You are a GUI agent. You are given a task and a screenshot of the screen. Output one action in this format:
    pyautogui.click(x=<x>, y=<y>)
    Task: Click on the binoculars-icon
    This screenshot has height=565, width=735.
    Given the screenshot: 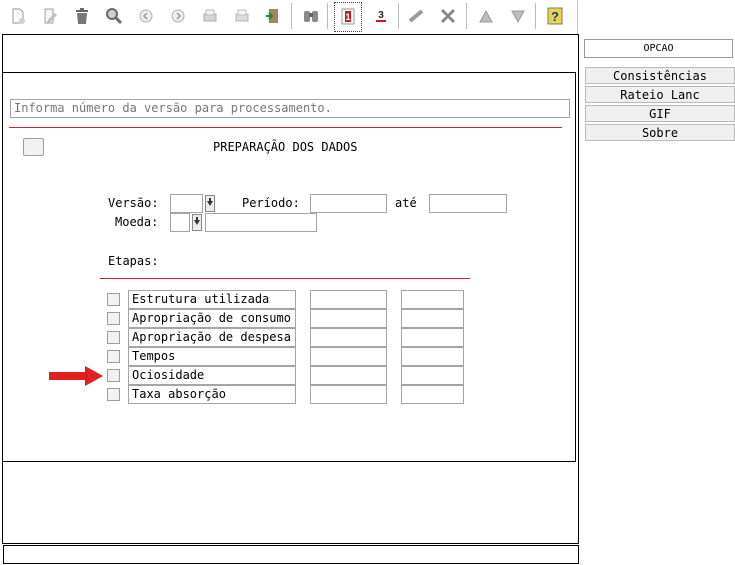 What is the action you would take?
    pyautogui.click(x=311, y=16)
    